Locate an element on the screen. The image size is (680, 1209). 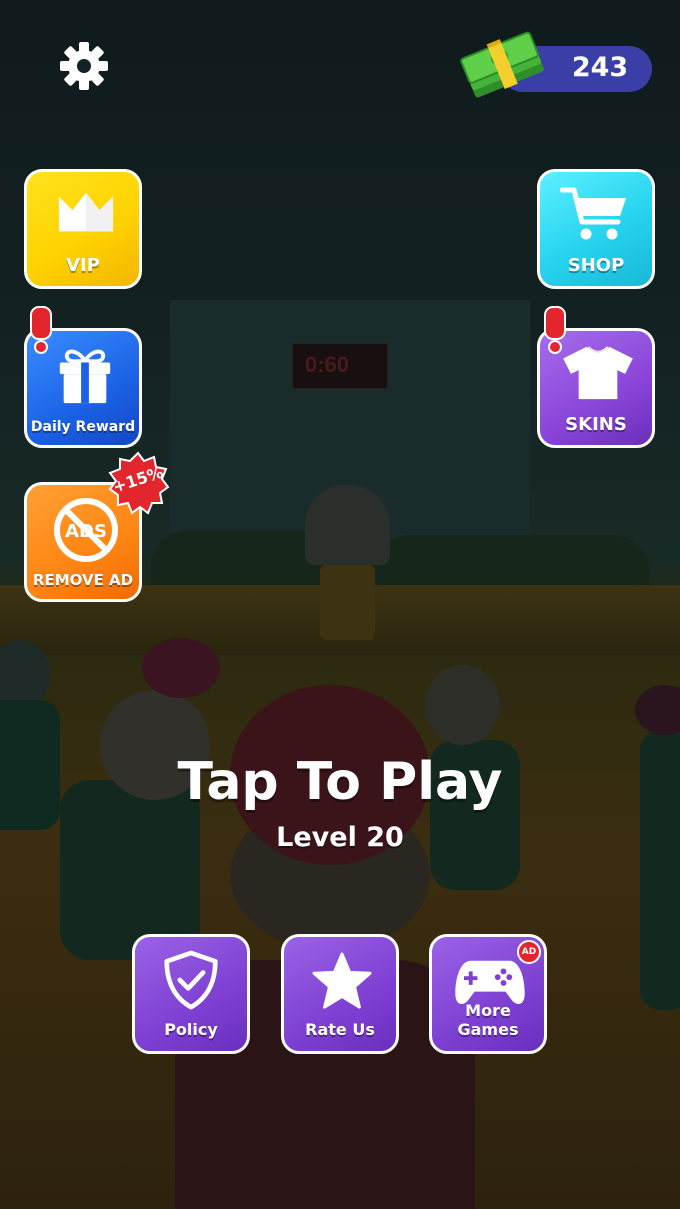
remove-ad-label: REMOVE AD is located at coordinates (83, 580).